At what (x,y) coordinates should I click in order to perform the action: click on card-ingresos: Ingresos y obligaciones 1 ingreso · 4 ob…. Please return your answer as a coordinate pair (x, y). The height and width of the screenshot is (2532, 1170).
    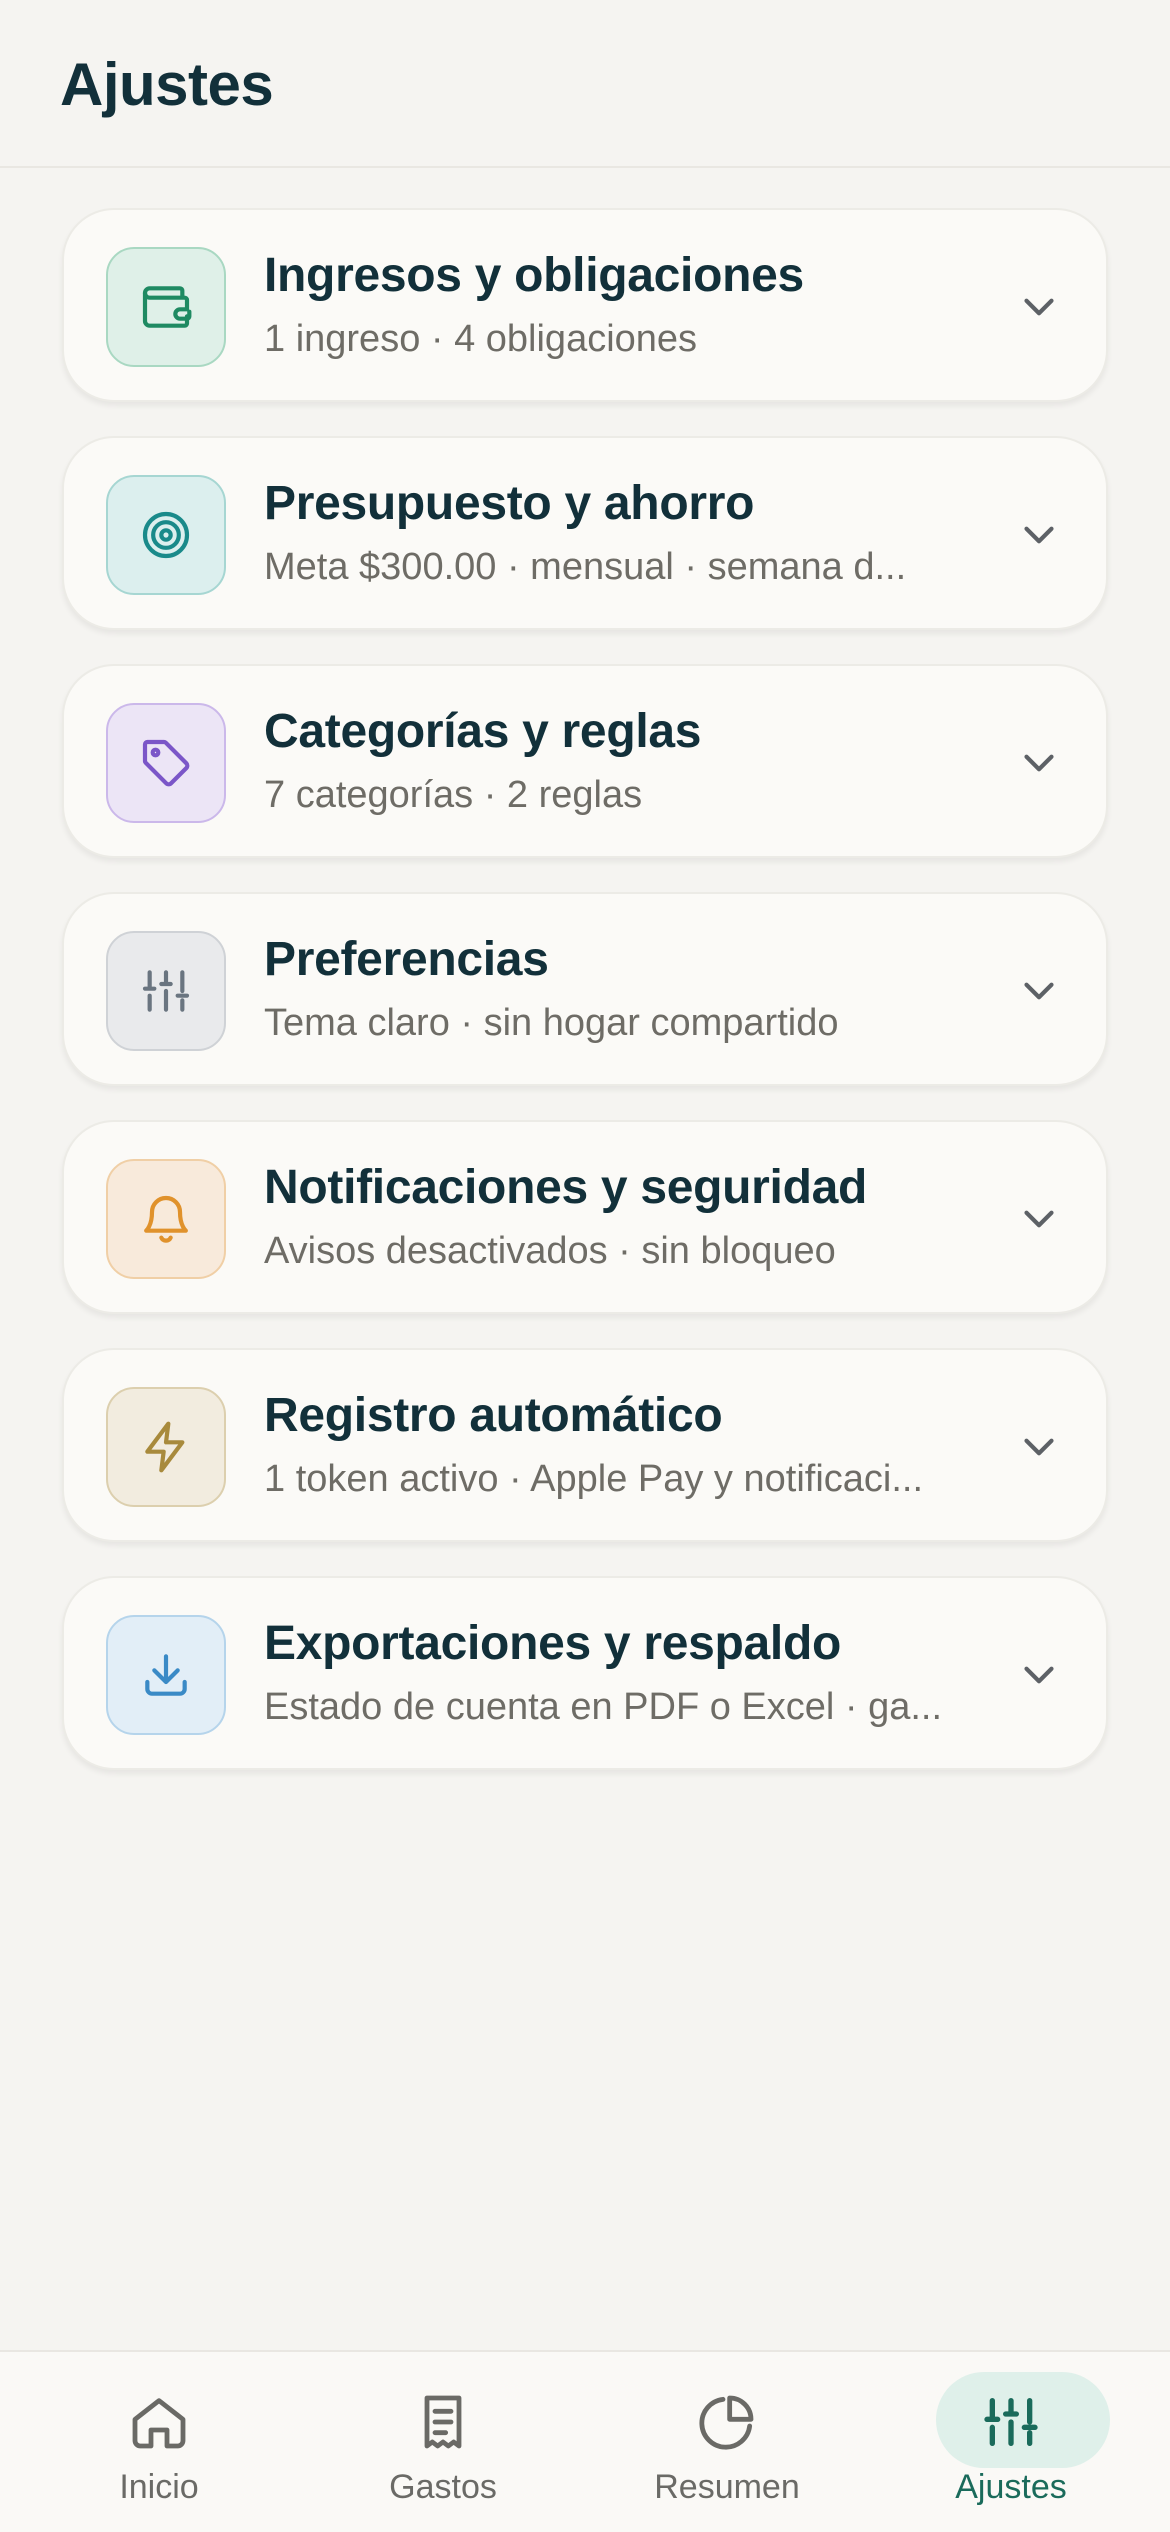
    Looking at the image, I should click on (585, 305).